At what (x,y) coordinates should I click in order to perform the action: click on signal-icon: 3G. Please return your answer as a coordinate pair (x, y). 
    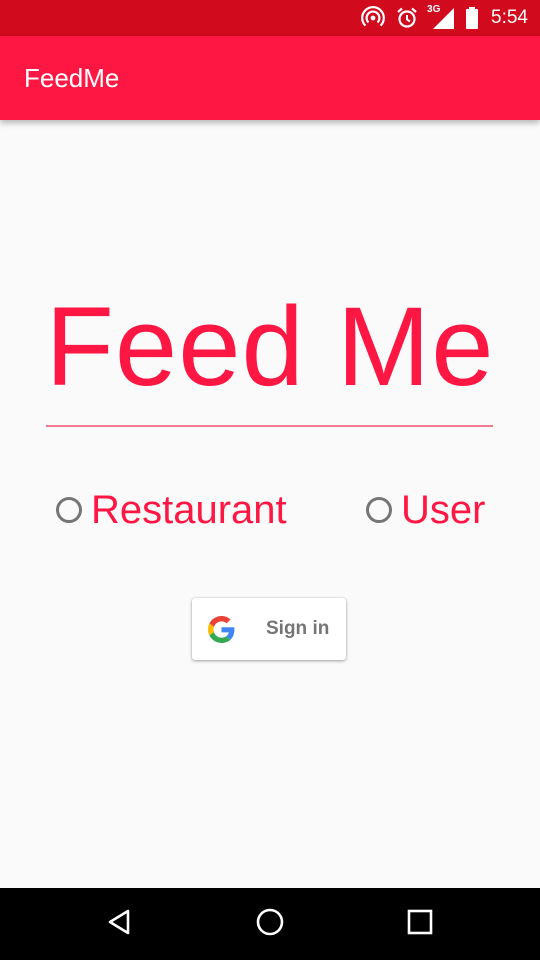
    Looking at the image, I should click on (441, 17).